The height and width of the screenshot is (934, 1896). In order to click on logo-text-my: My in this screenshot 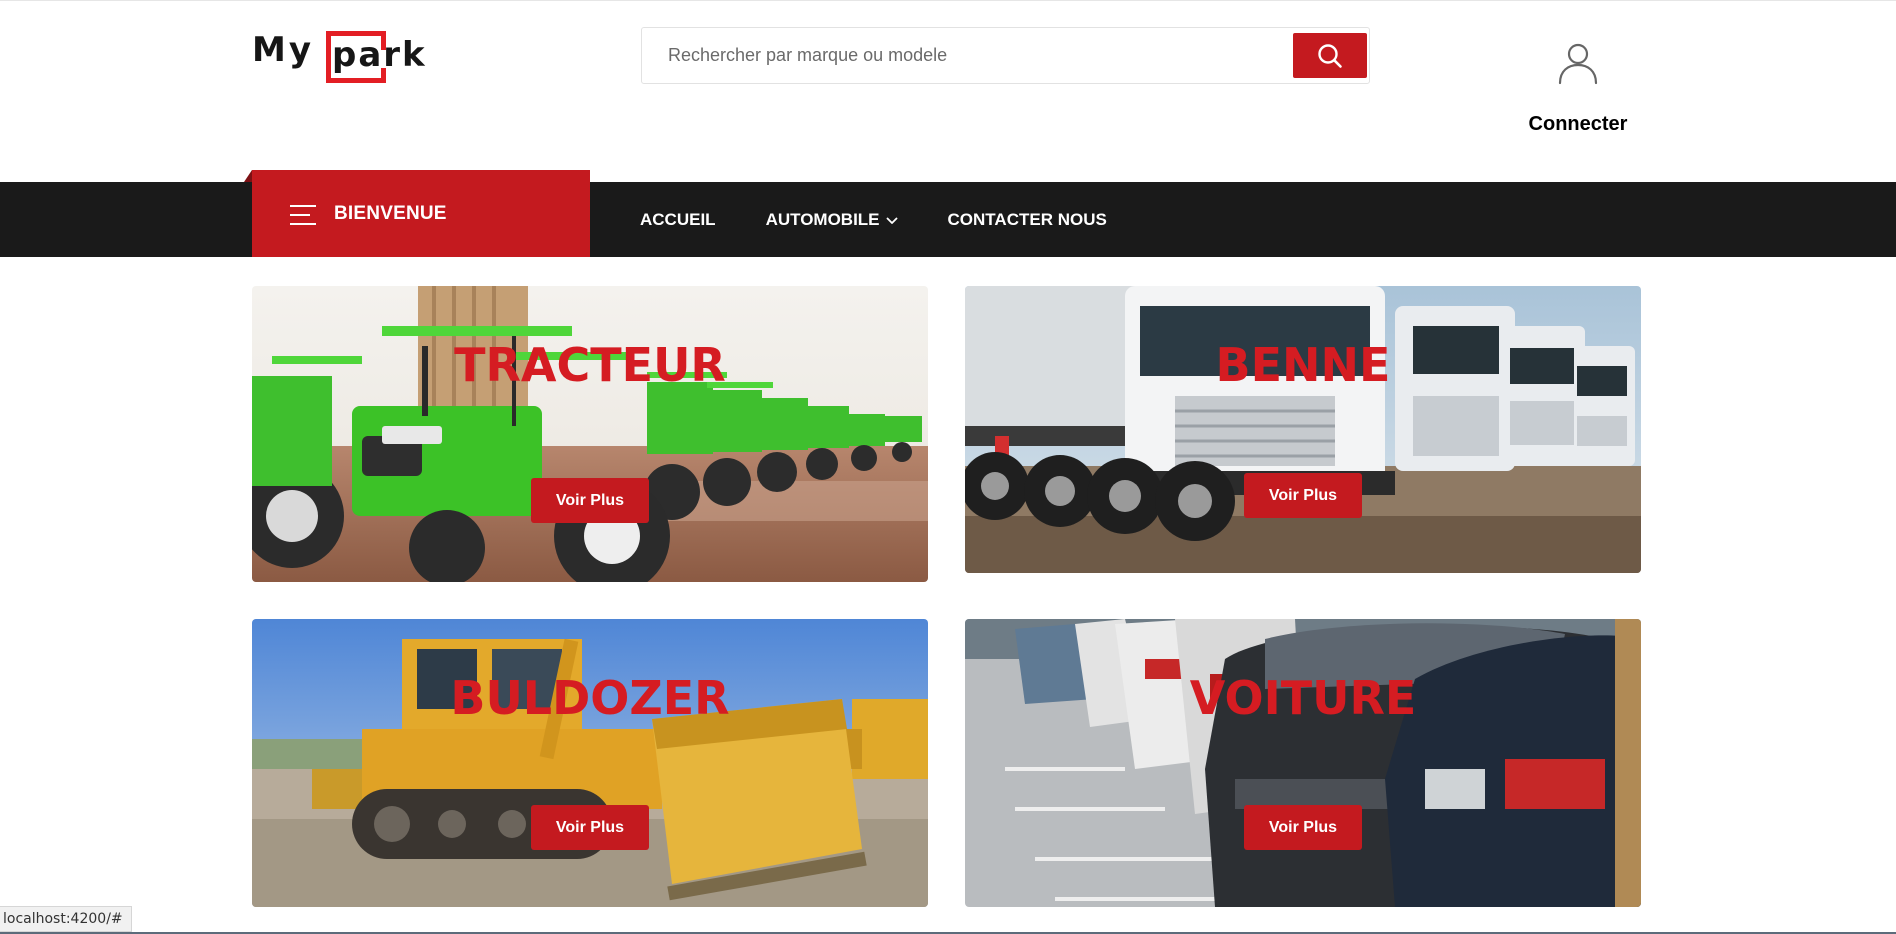, I will do `click(283, 50)`.